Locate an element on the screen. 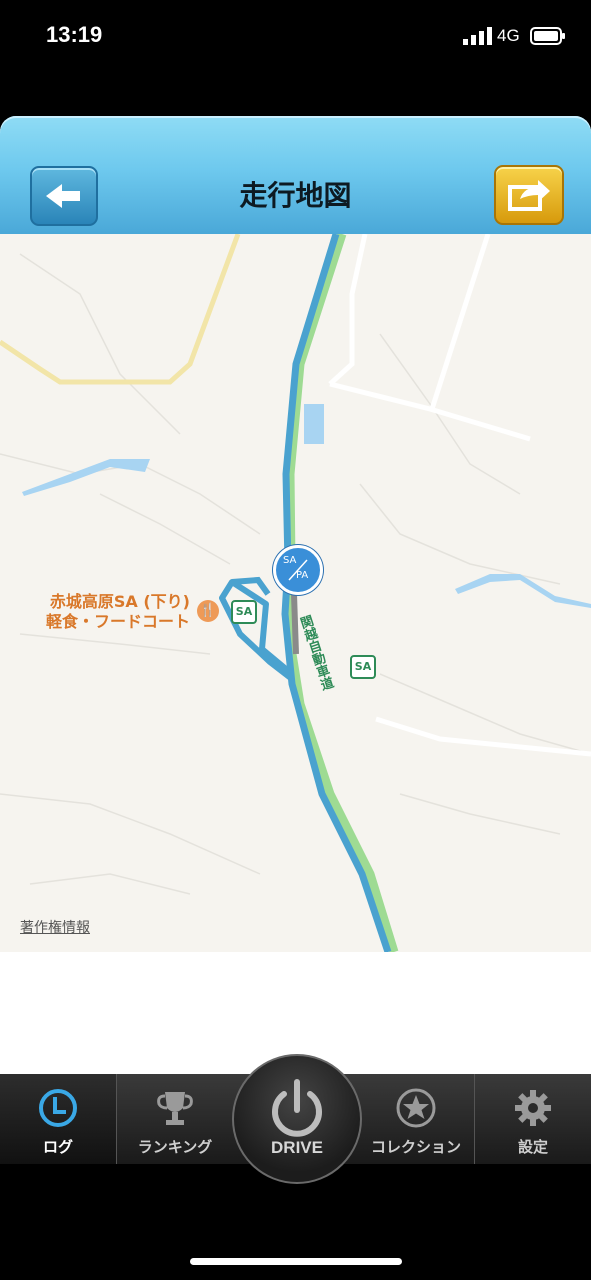 The height and width of the screenshot is (1280, 591). status-time: 13:19 is located at coordinates (74, 34).